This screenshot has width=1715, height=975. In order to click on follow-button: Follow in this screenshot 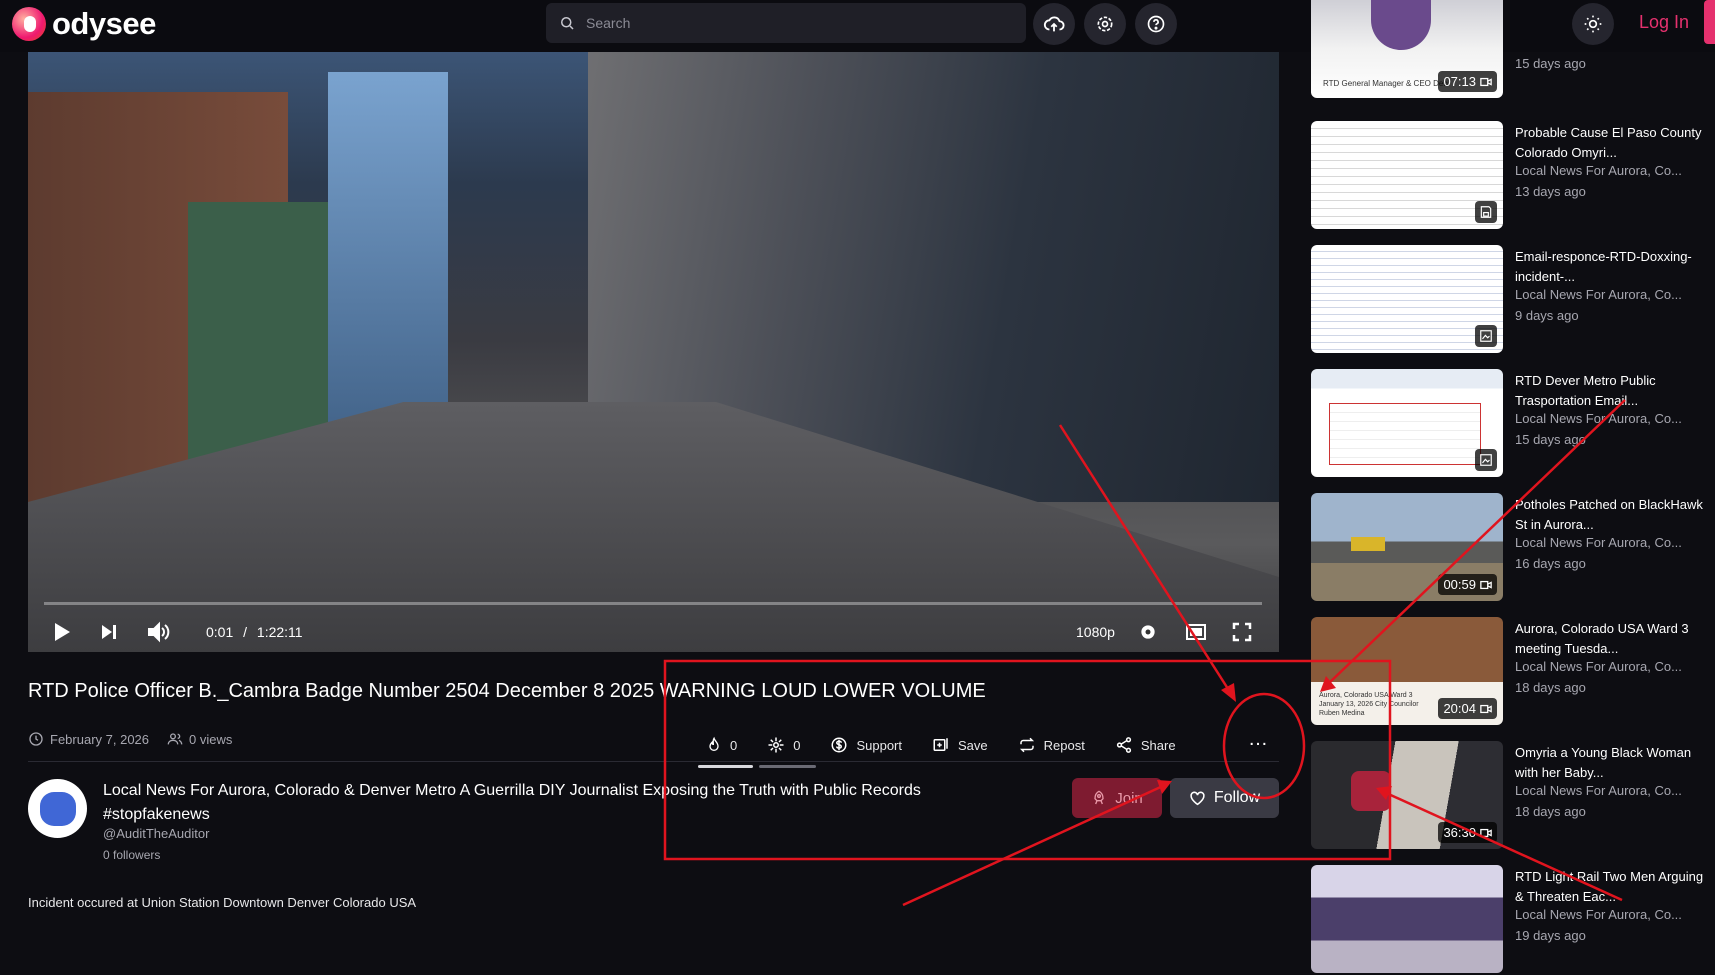, I will do `click(1224, 798)`.